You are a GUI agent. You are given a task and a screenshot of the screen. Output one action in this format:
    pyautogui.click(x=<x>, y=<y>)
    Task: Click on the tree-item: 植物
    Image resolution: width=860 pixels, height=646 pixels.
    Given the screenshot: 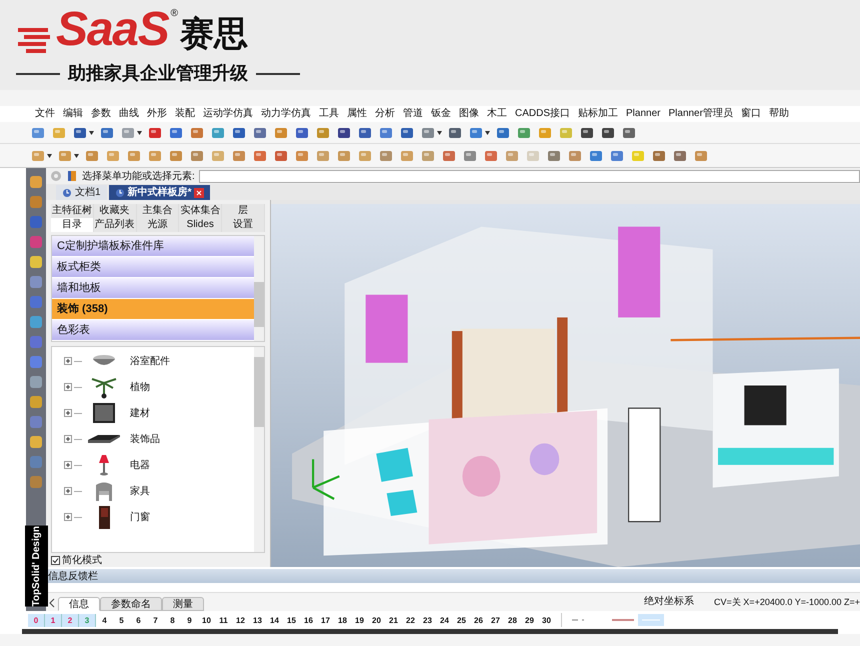 What is the action you would take?
    pyautogui.click(x=140, y=387)
    